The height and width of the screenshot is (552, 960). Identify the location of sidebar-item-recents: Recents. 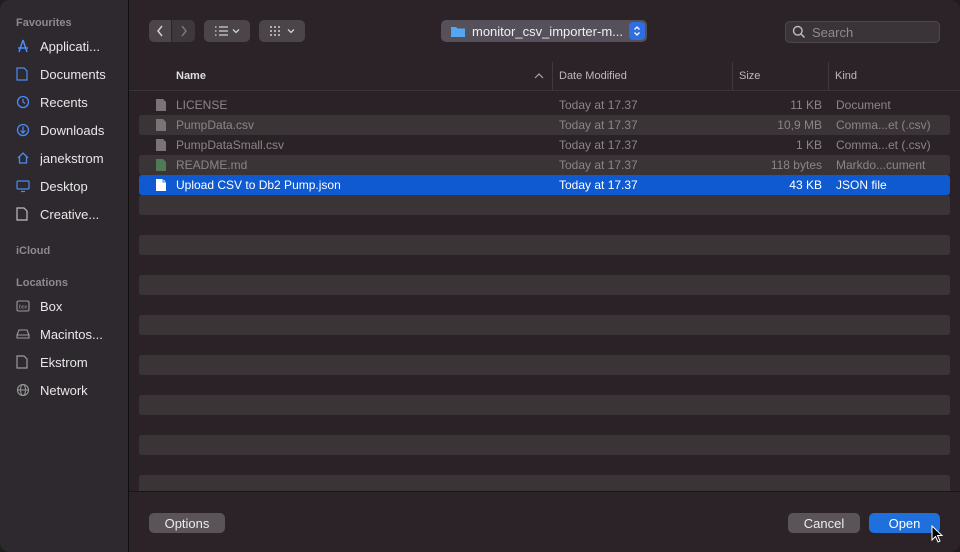
(64, 102).